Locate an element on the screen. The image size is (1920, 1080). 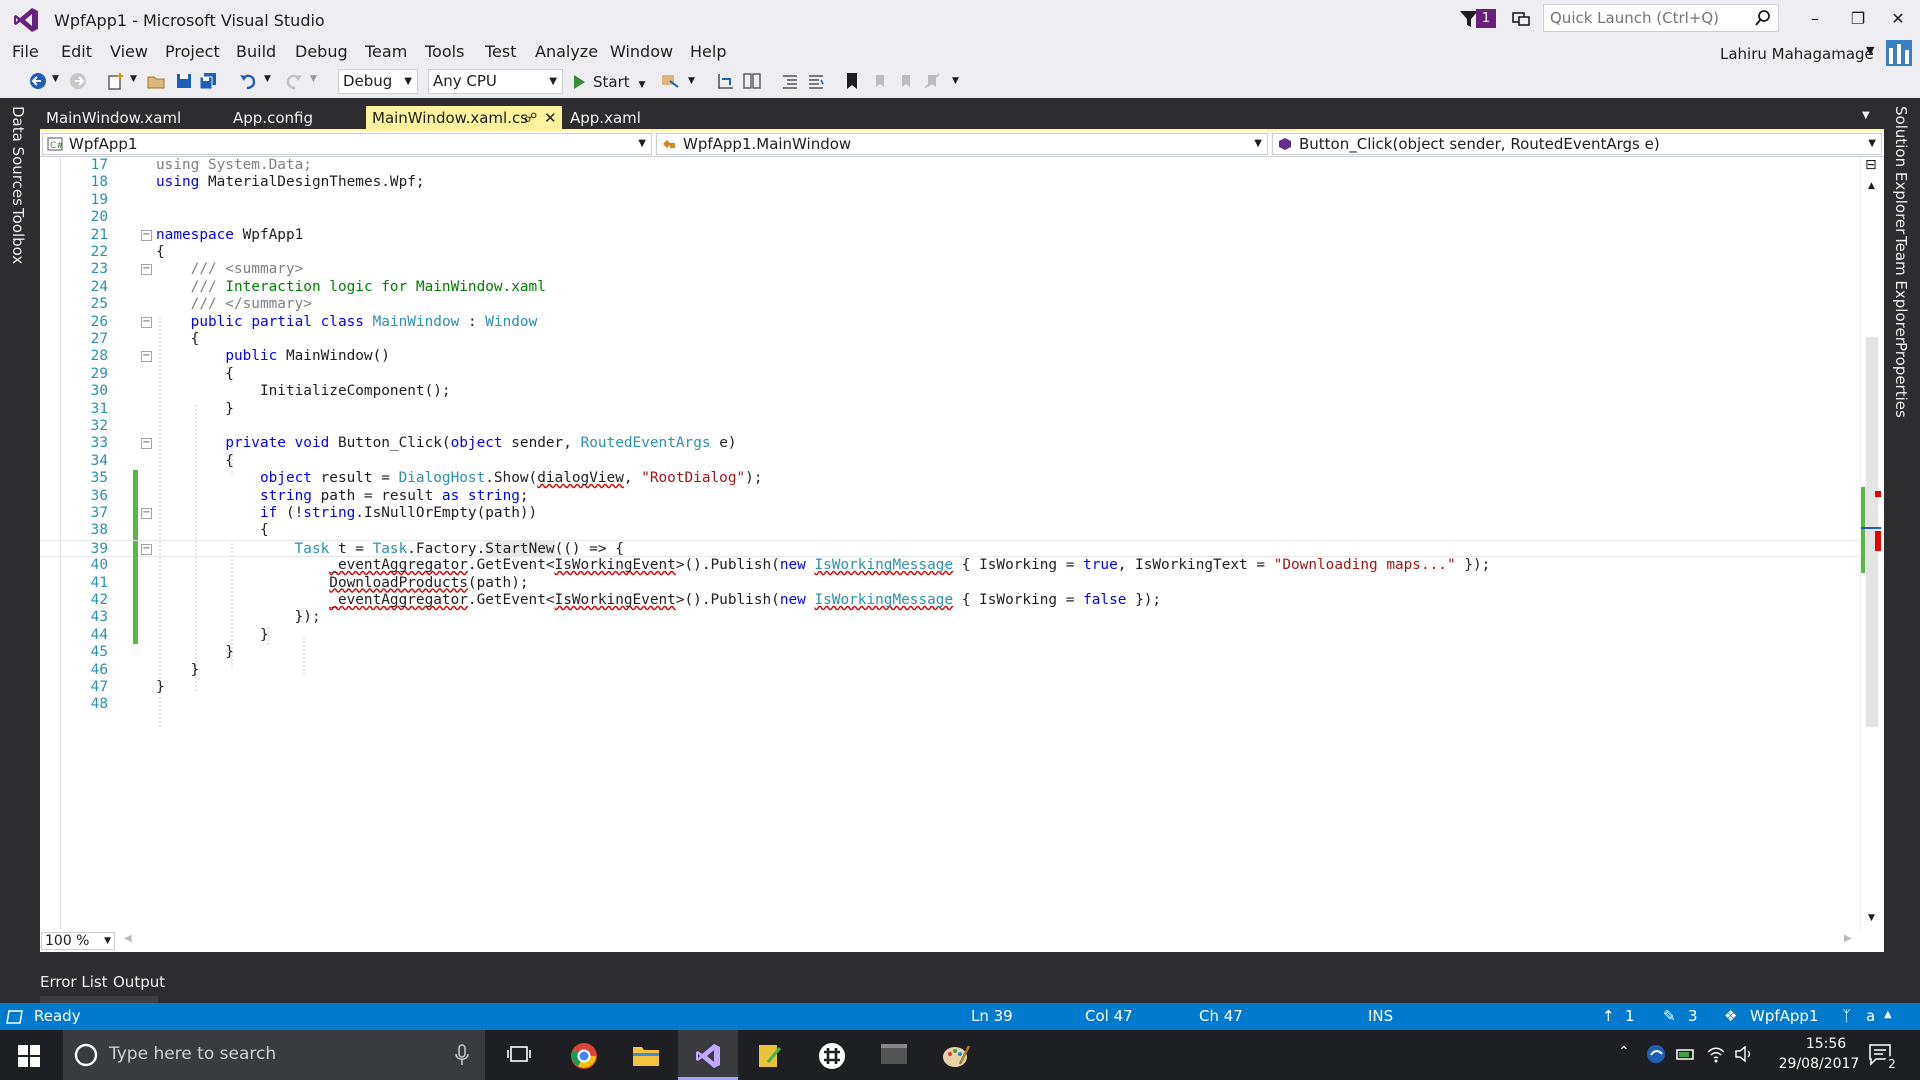
quick-launch-box is located at coordinates (1661, 18).